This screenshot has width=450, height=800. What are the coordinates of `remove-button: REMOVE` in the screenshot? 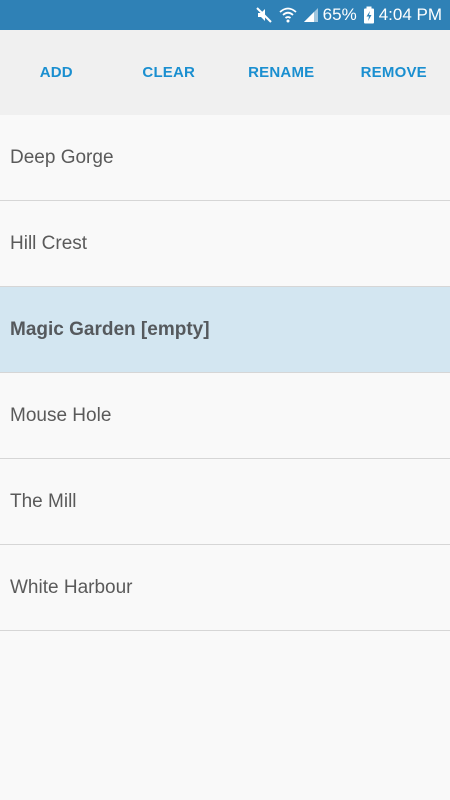 It's located at (394, 72).